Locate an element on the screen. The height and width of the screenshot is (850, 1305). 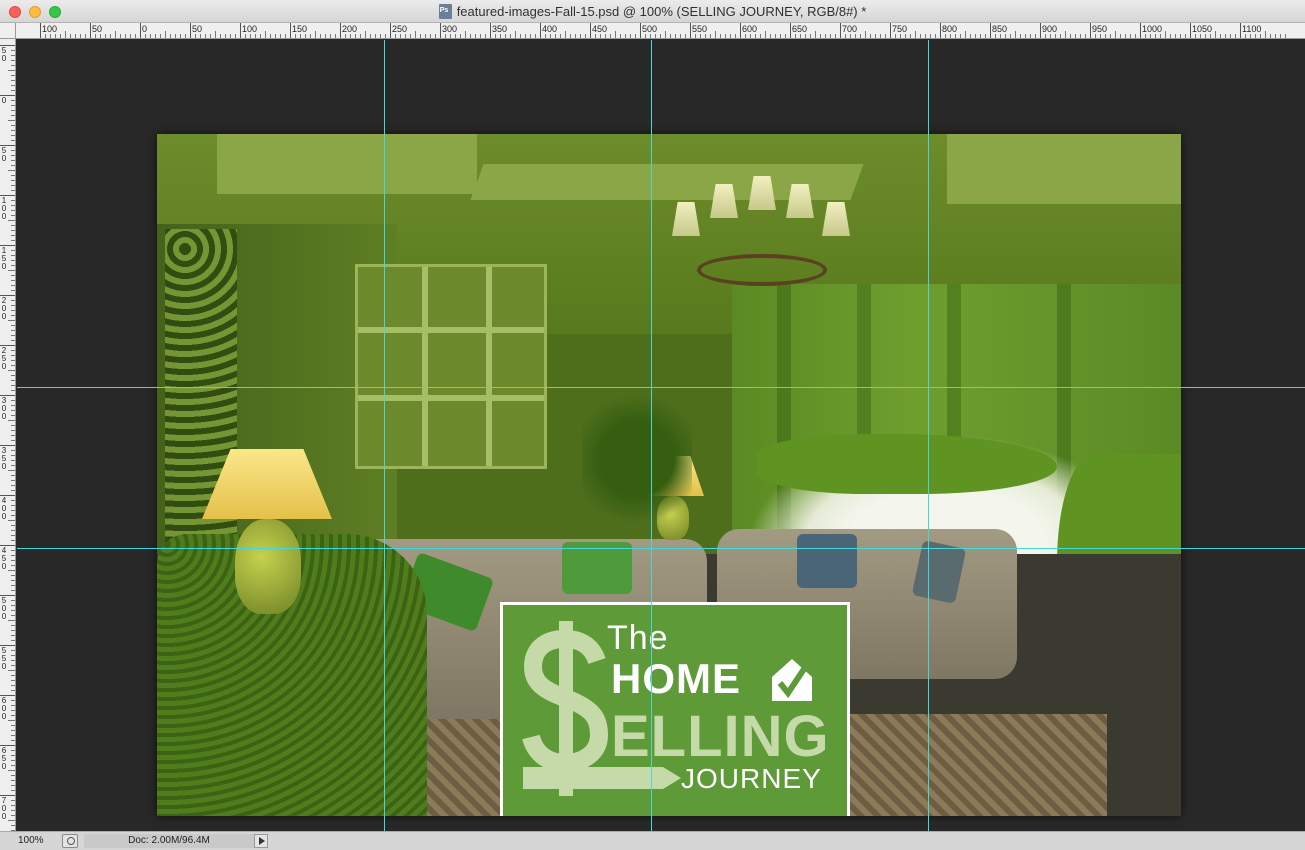
ruler-label: 700 is located at coordinates (850, 29).